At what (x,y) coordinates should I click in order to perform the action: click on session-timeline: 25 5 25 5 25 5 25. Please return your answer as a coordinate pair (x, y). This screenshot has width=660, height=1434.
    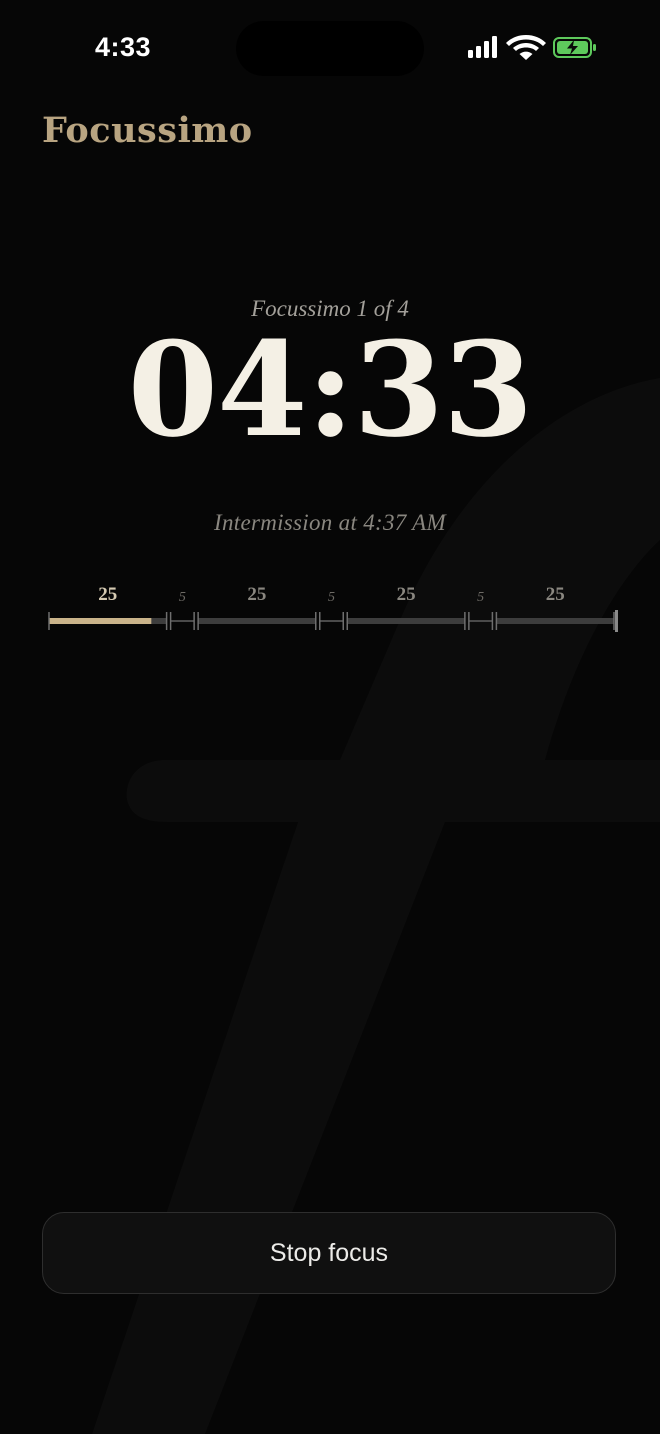
    Looking at the image, I should click on (334, 608).